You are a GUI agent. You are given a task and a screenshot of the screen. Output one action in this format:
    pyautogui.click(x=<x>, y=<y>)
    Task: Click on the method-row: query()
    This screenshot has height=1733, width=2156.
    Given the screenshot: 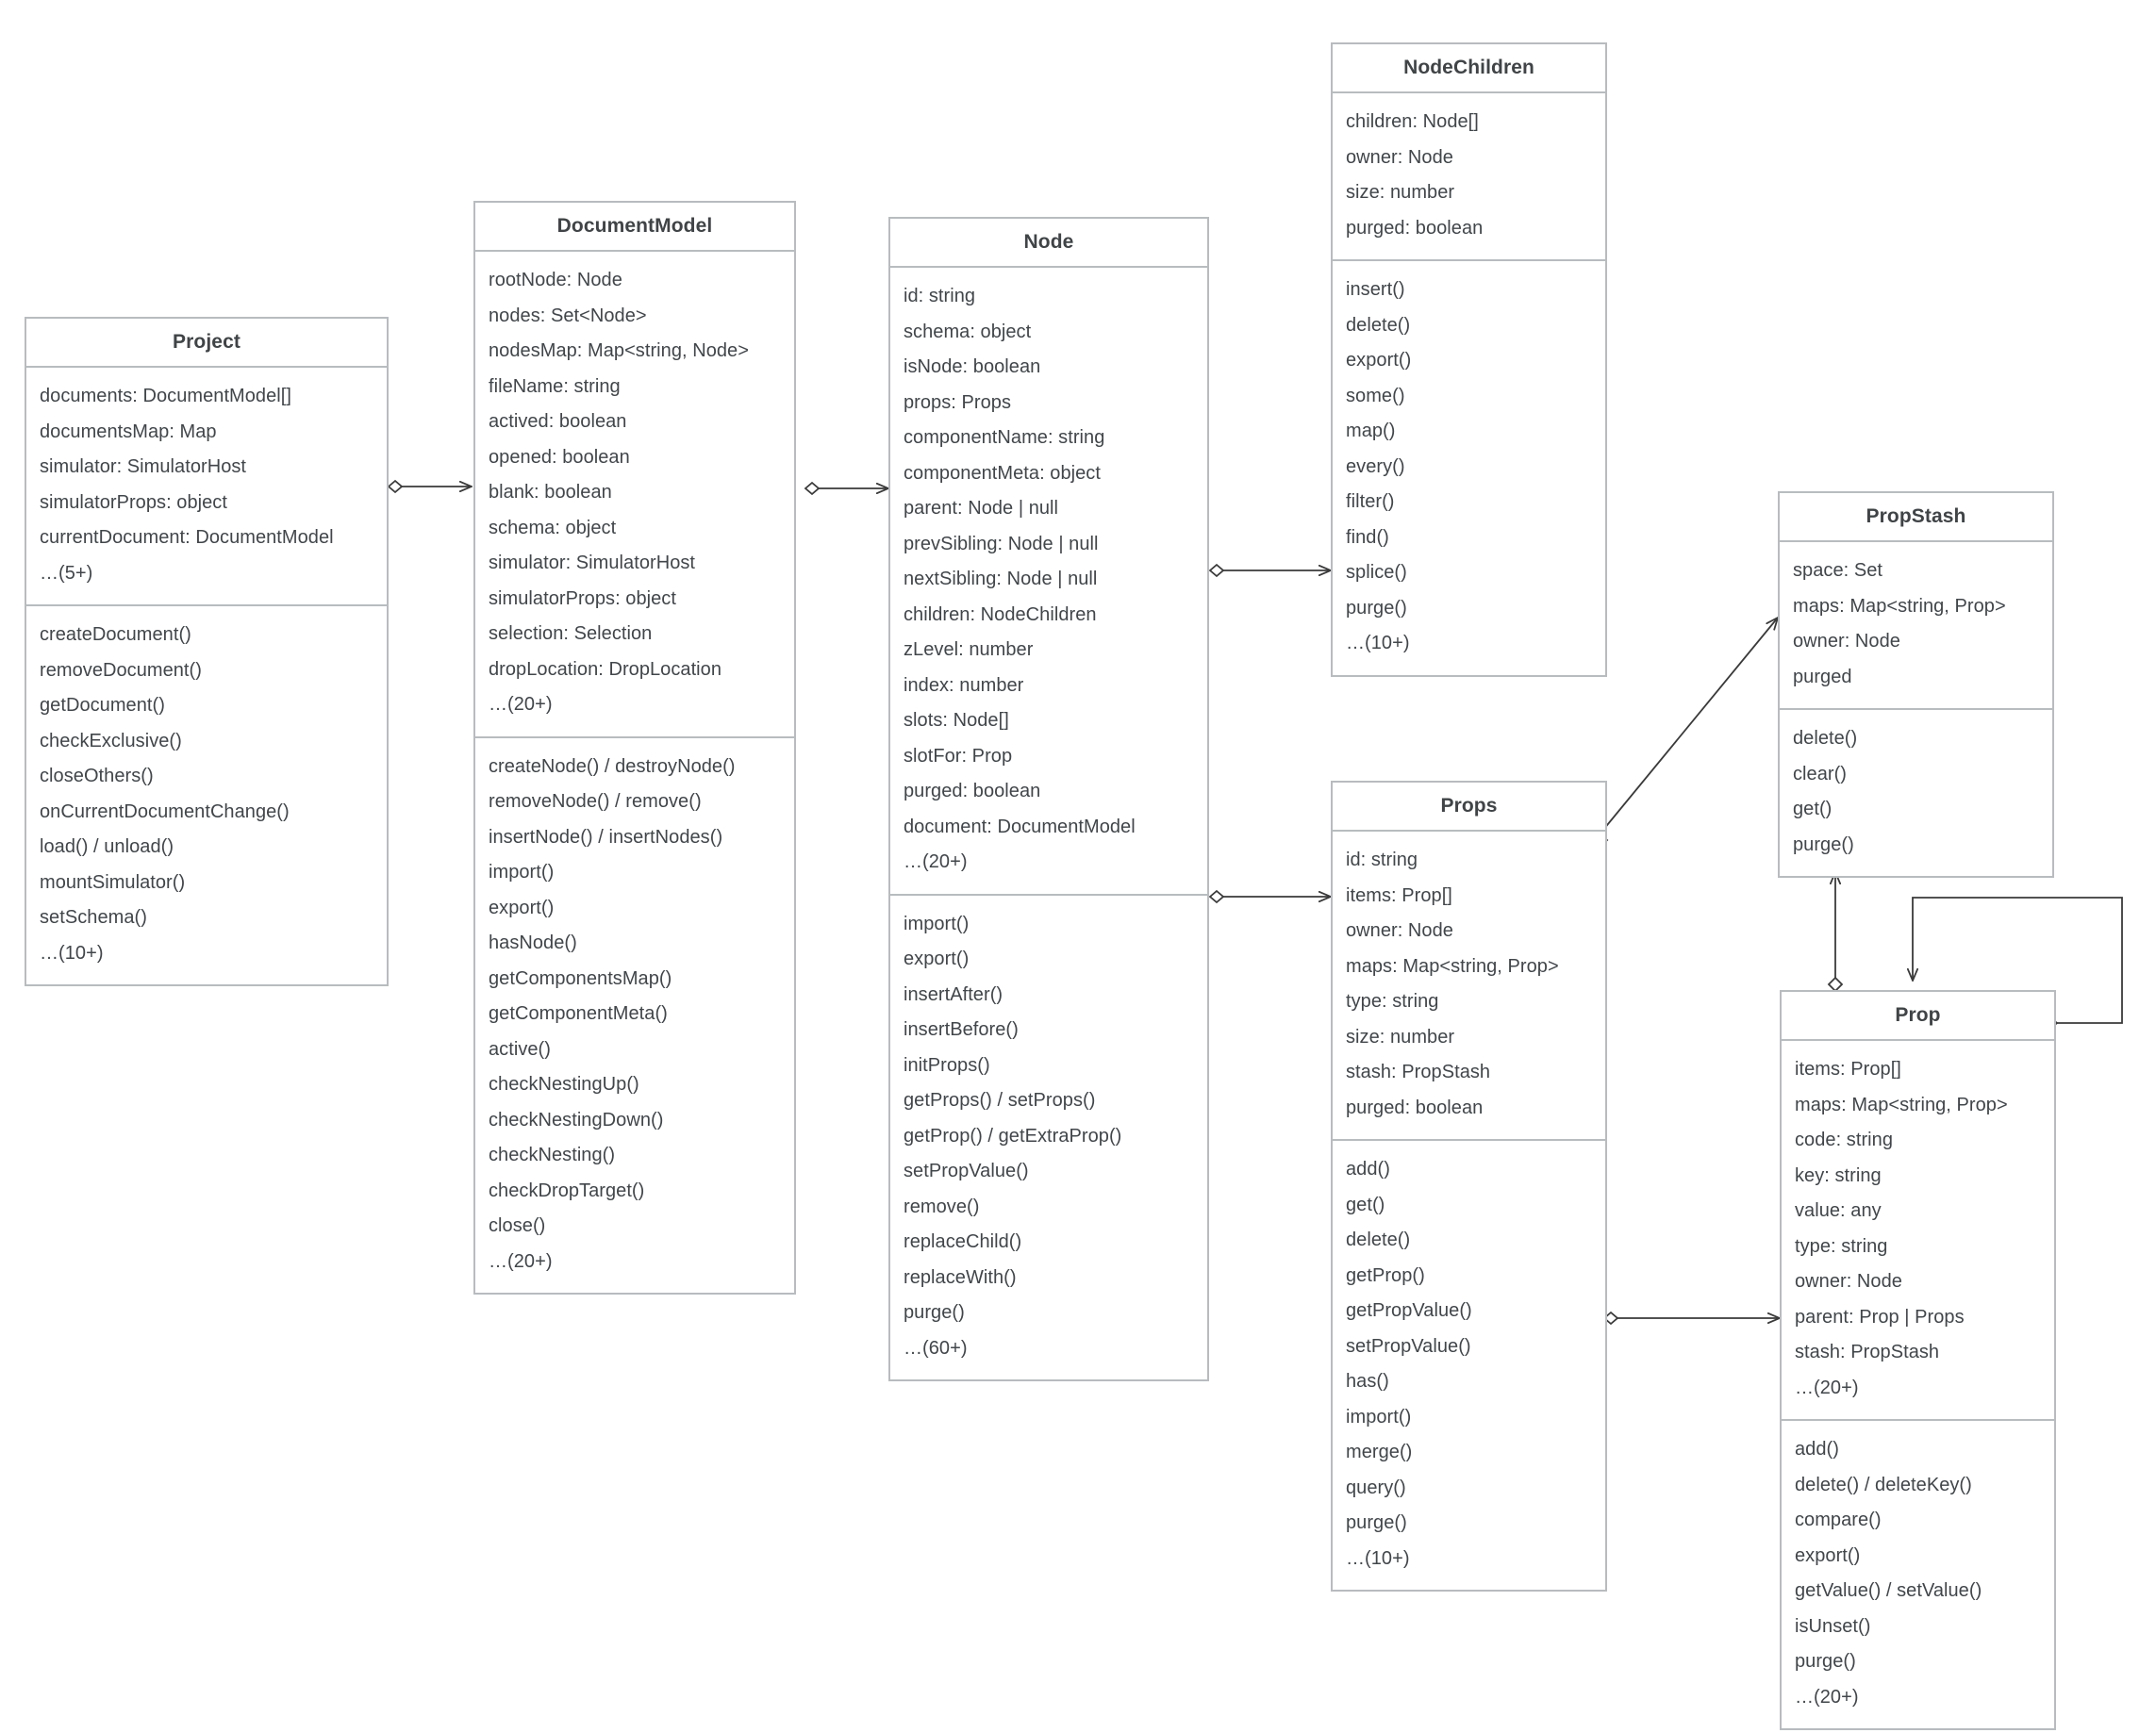 What is the action you would take?
    pyautogui.click(x=1376, y=1487)
    